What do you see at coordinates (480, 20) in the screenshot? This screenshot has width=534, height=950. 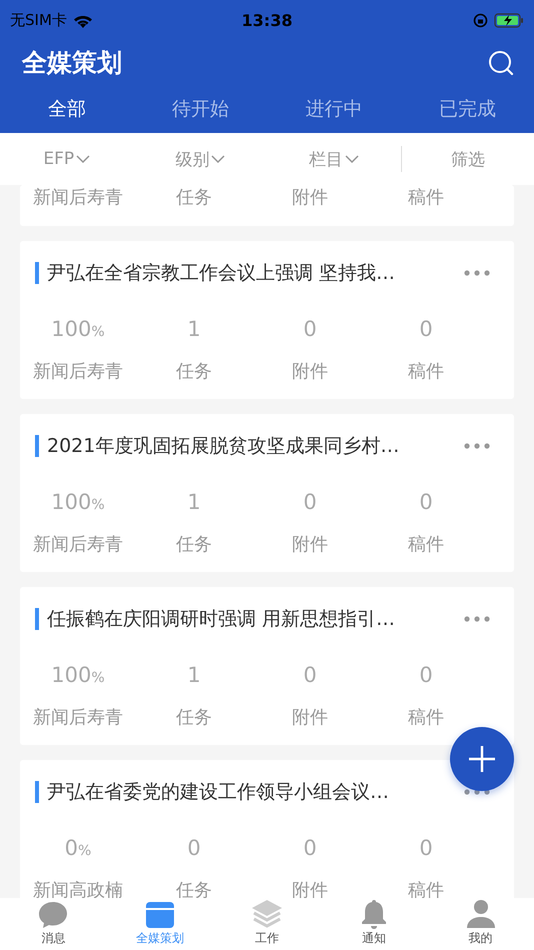 I see `rotation-lock-icon` at bounding box center [480, 20].